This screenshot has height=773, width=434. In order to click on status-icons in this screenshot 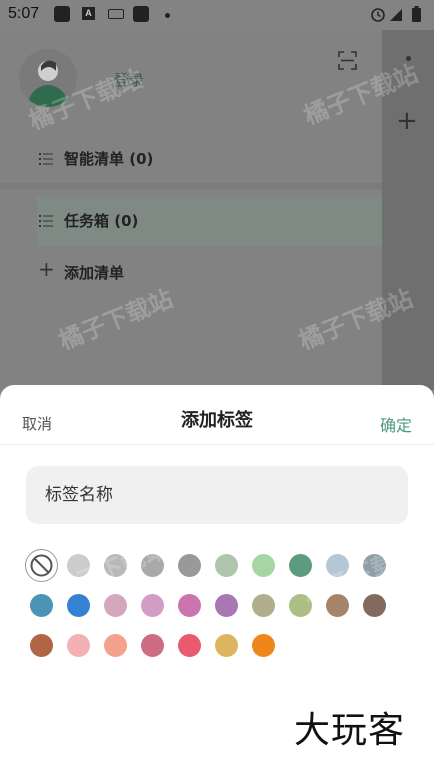, I will do `click(399, 16)`.